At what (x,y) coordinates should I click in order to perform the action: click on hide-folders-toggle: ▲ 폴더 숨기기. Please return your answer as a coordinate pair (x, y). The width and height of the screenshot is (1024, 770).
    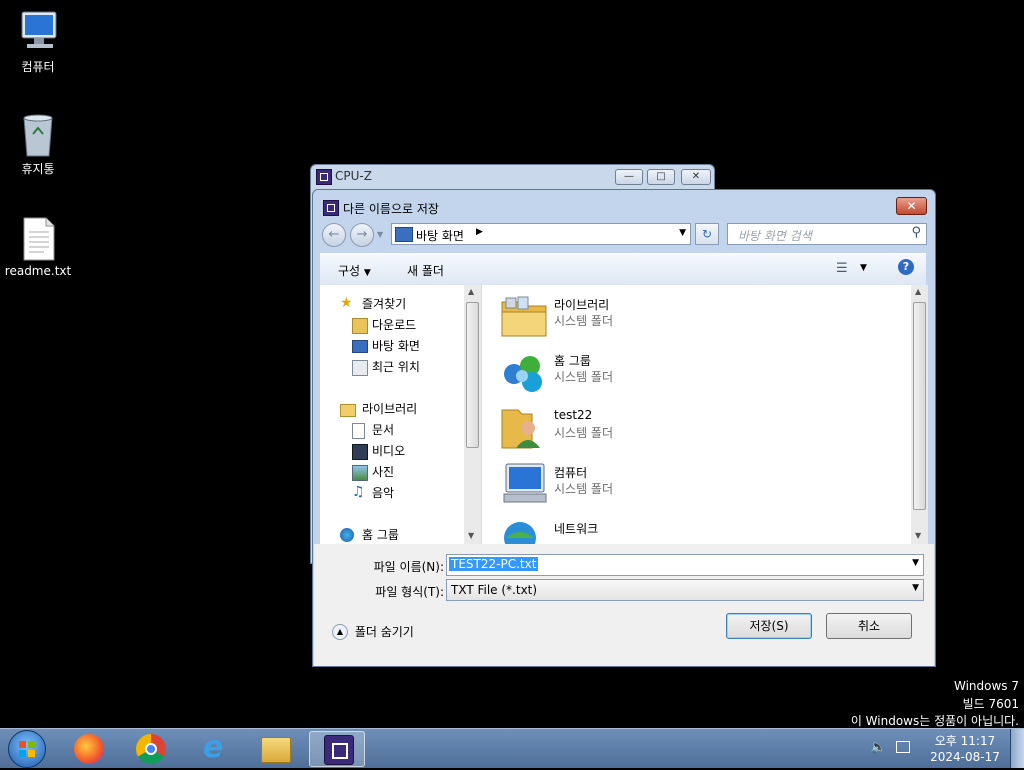
    Looking at the image, I should click on (373, 631).